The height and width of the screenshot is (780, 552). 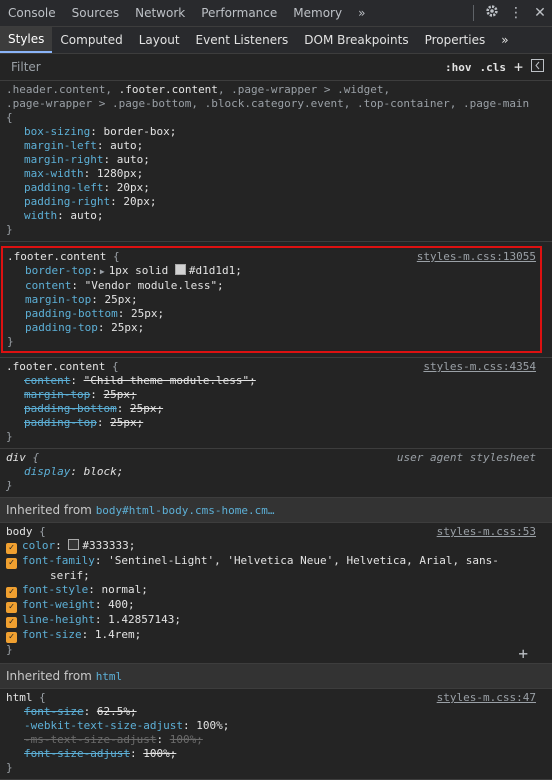 I want to click on more-subtabs-icon: », so click(x=504, y=40).